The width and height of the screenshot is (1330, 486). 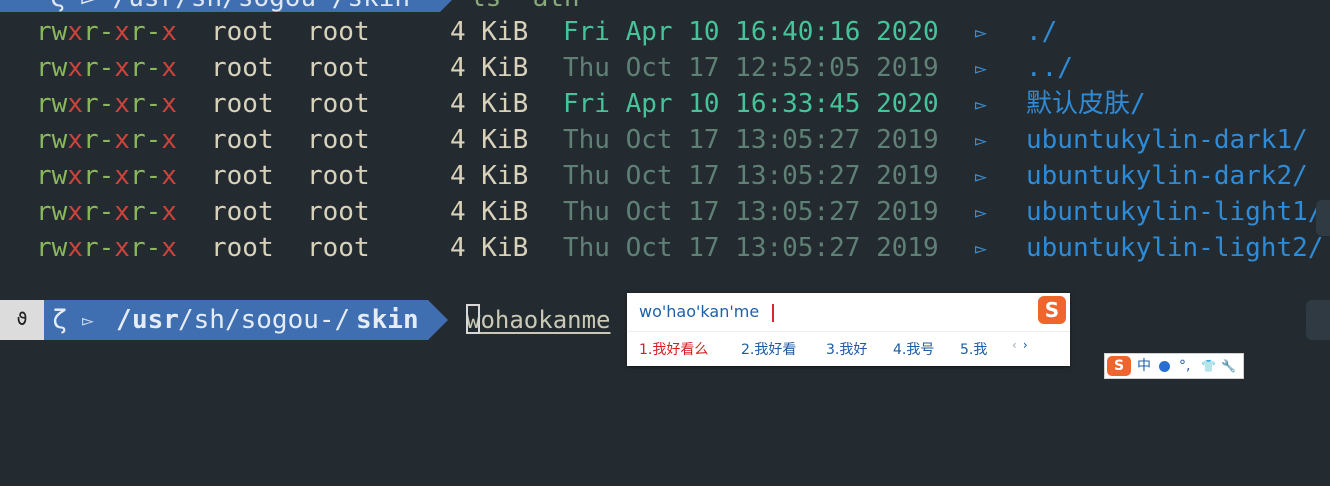 What do you see at coordinates (1184, 366) in the screenshot?
I see `punctuation-toggle: °,` at bounding box center [1184, 366].